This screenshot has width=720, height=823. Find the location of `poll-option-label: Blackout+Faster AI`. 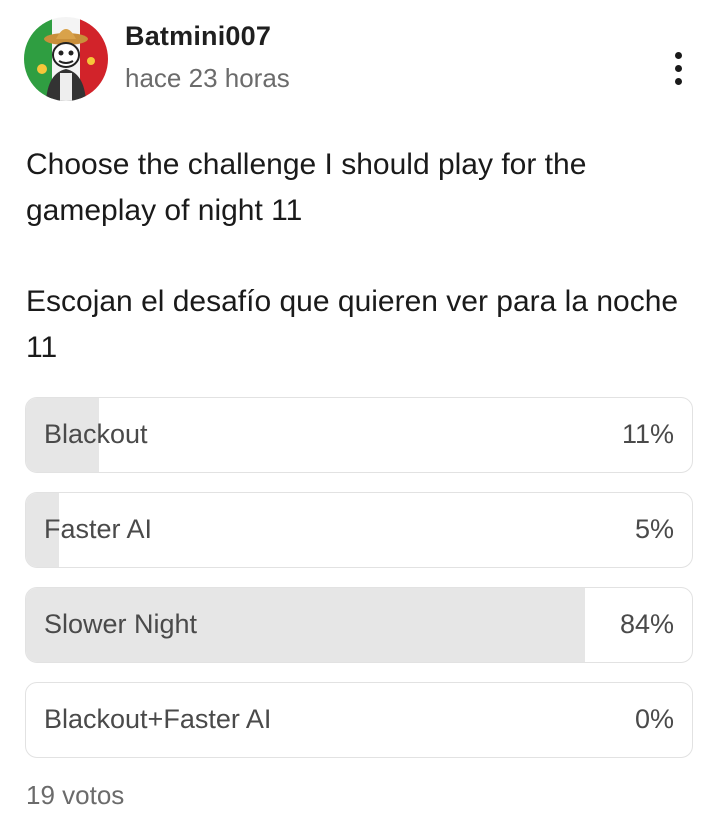

poll-option-label: Blackout+Faster AI is located at coordinates (158, 719).